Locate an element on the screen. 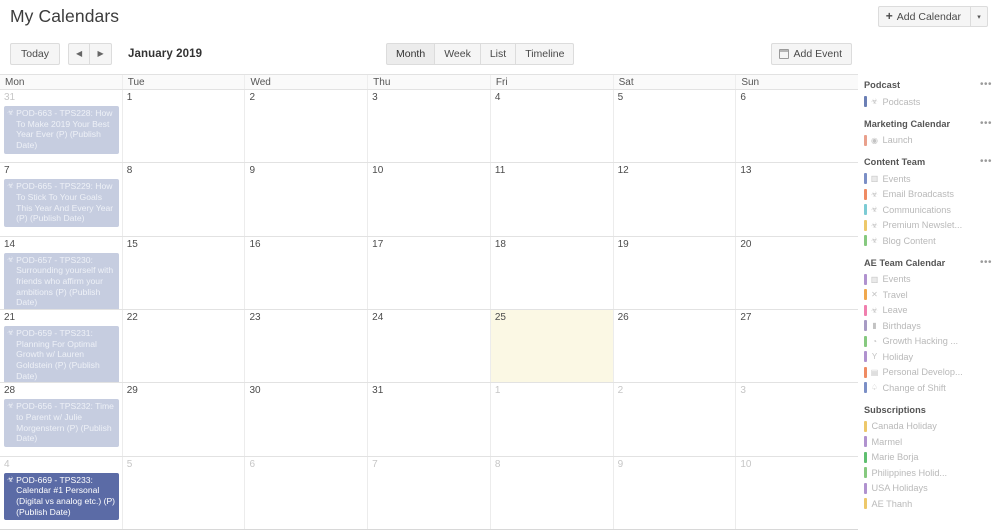  calendar-day-cell: 31 is located at coordinates (429, 419).